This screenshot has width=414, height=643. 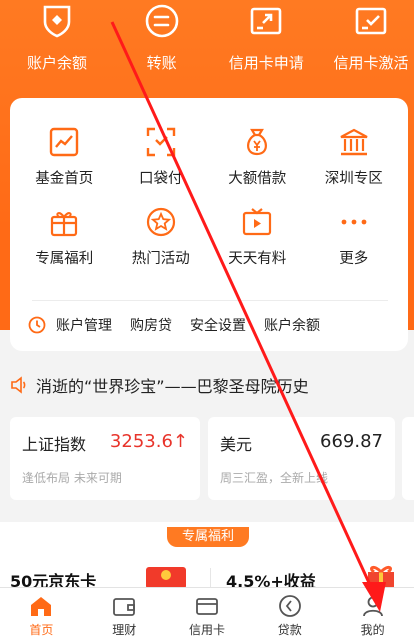 What do you see at coordinates (257, 179) in the screenshot?
I see `service-label: 大额借款` at bounding box center [257, 179].